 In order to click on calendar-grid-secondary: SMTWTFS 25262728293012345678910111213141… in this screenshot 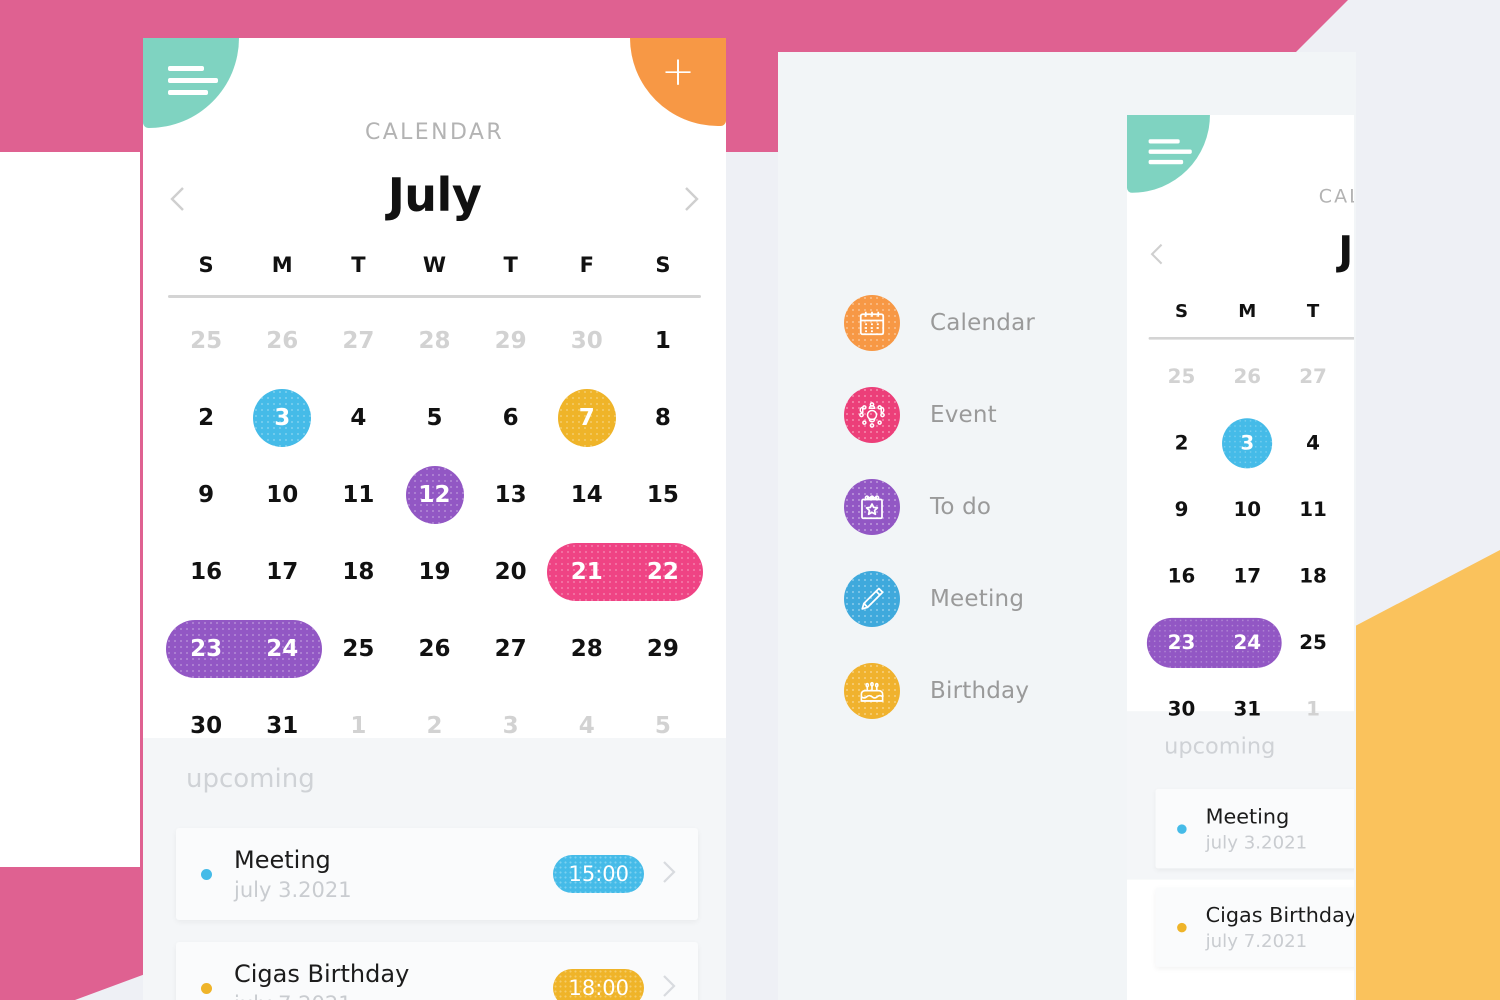, I will do `click(1250, 522)`.